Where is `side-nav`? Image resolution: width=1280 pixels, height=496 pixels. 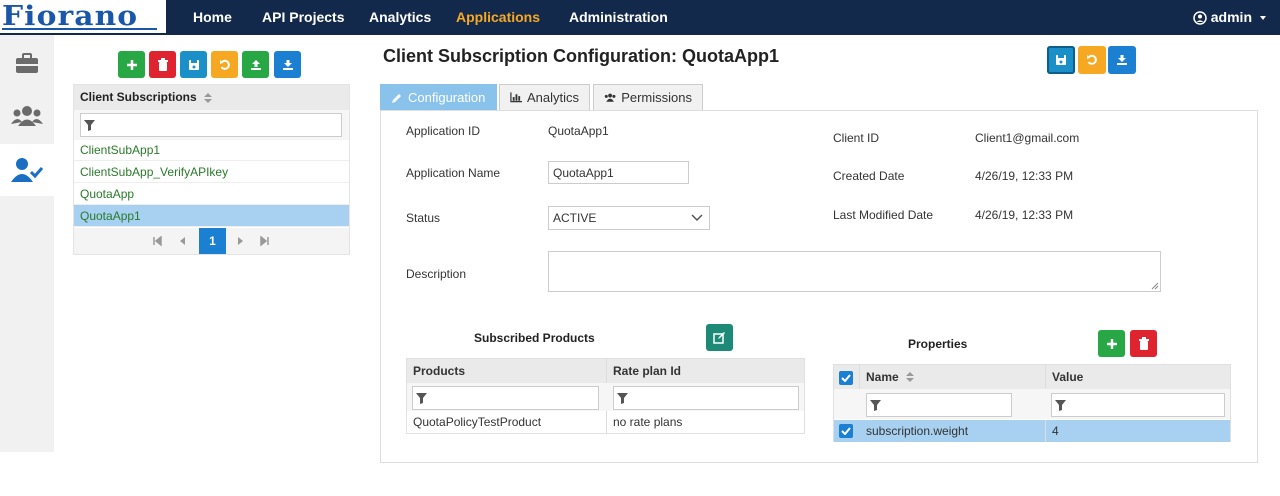
side-nav is located at coordinates (27, 243).